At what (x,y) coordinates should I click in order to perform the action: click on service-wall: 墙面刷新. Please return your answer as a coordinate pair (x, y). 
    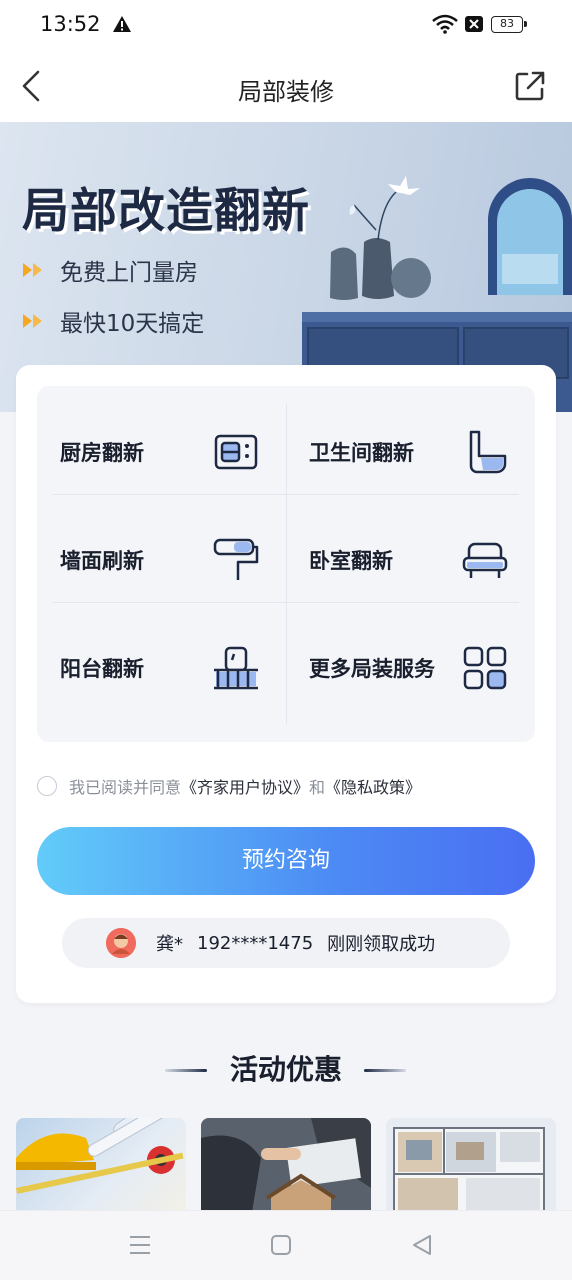
    Looking at the image, I should click on (161, 560).